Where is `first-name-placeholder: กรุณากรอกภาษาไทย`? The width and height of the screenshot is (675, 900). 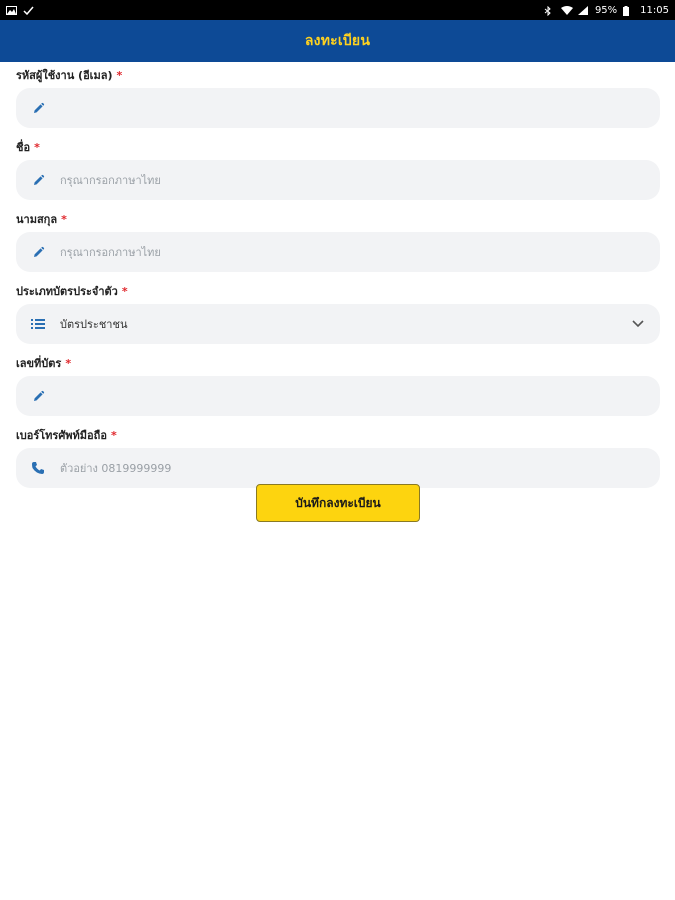 first-name-placeholder: กรุณากรอกภาษาไทย is located at coordinates (110, 180).